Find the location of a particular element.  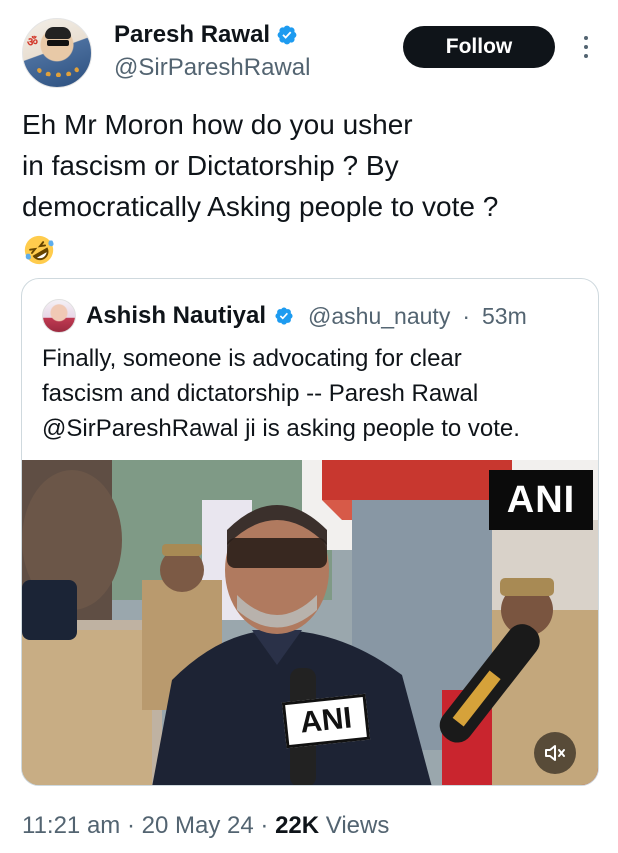

volume-mute-icon is located at coordinates (555, 753).